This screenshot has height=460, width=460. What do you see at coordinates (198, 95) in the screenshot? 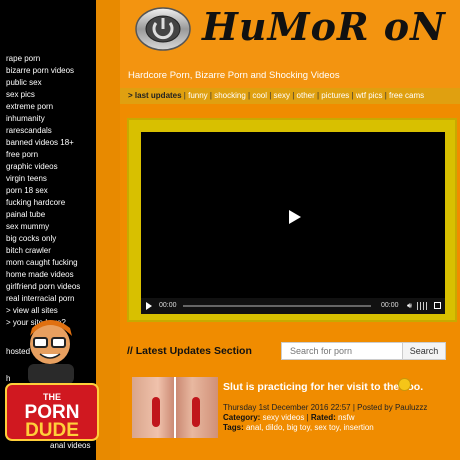
I see `nav-item: funny` at bounding box center [198, 95].